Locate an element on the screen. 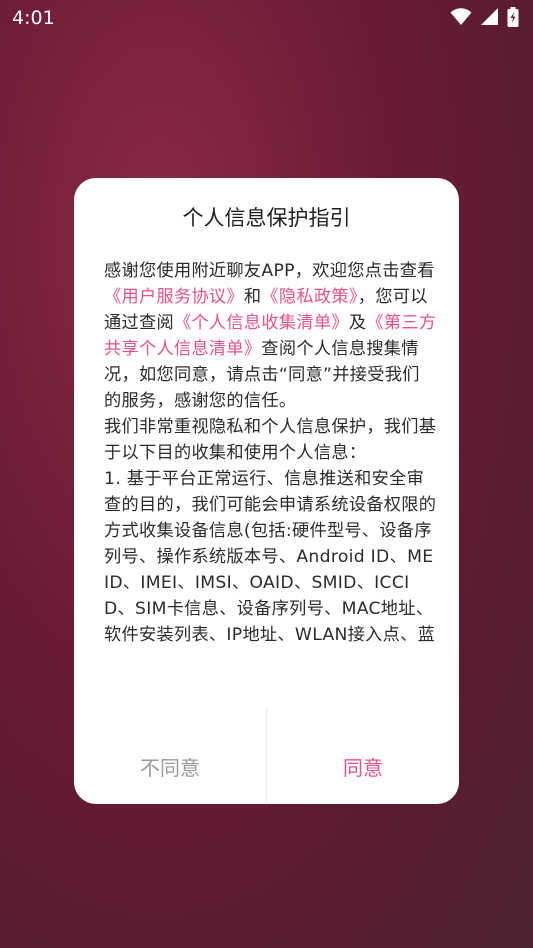  user-agreement-link: 《用户服务协议》 is located at coordinates (174, 297).